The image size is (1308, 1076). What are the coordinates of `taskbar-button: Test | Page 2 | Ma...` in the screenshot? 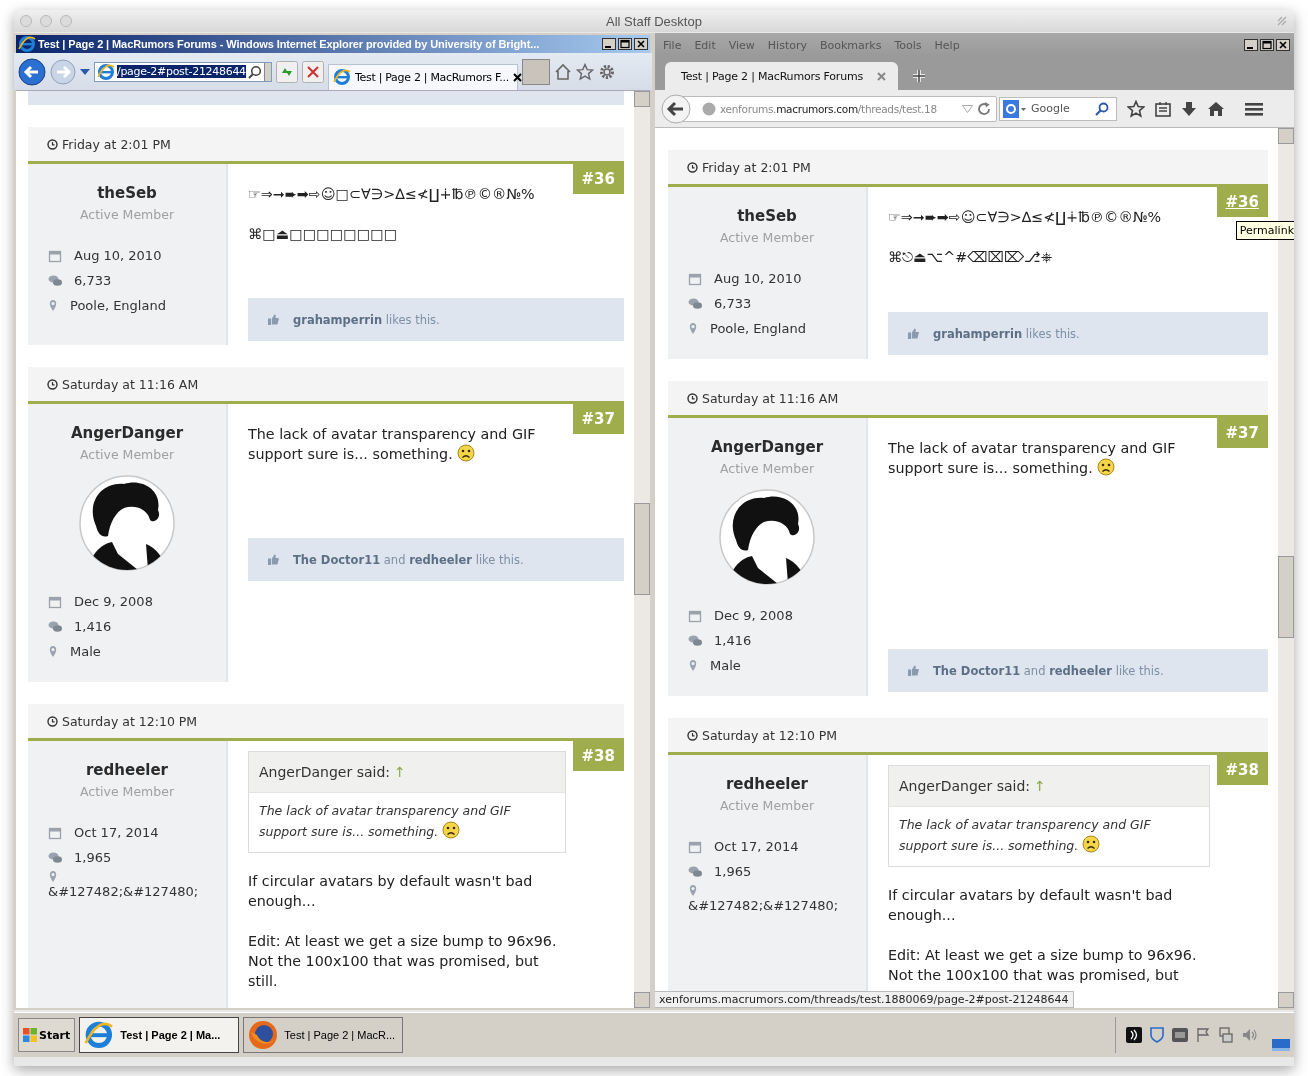 It's located at (159, 1035).